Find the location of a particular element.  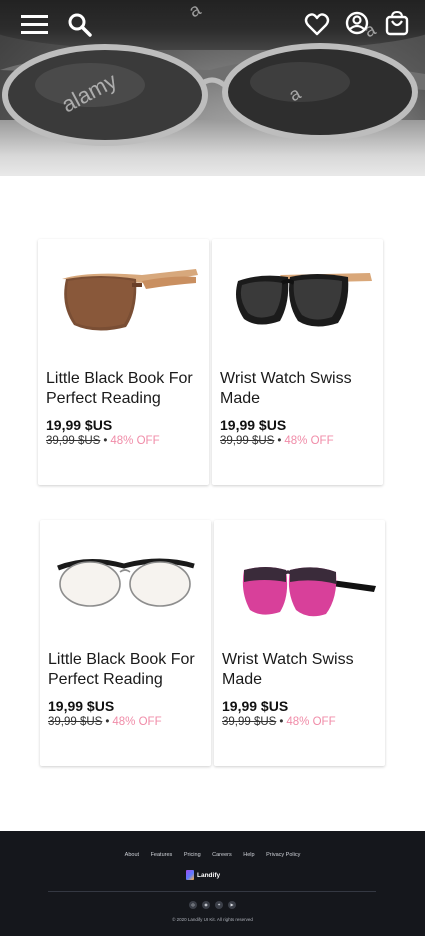

footer-logo: Landify is located at coordinates (203, 875).